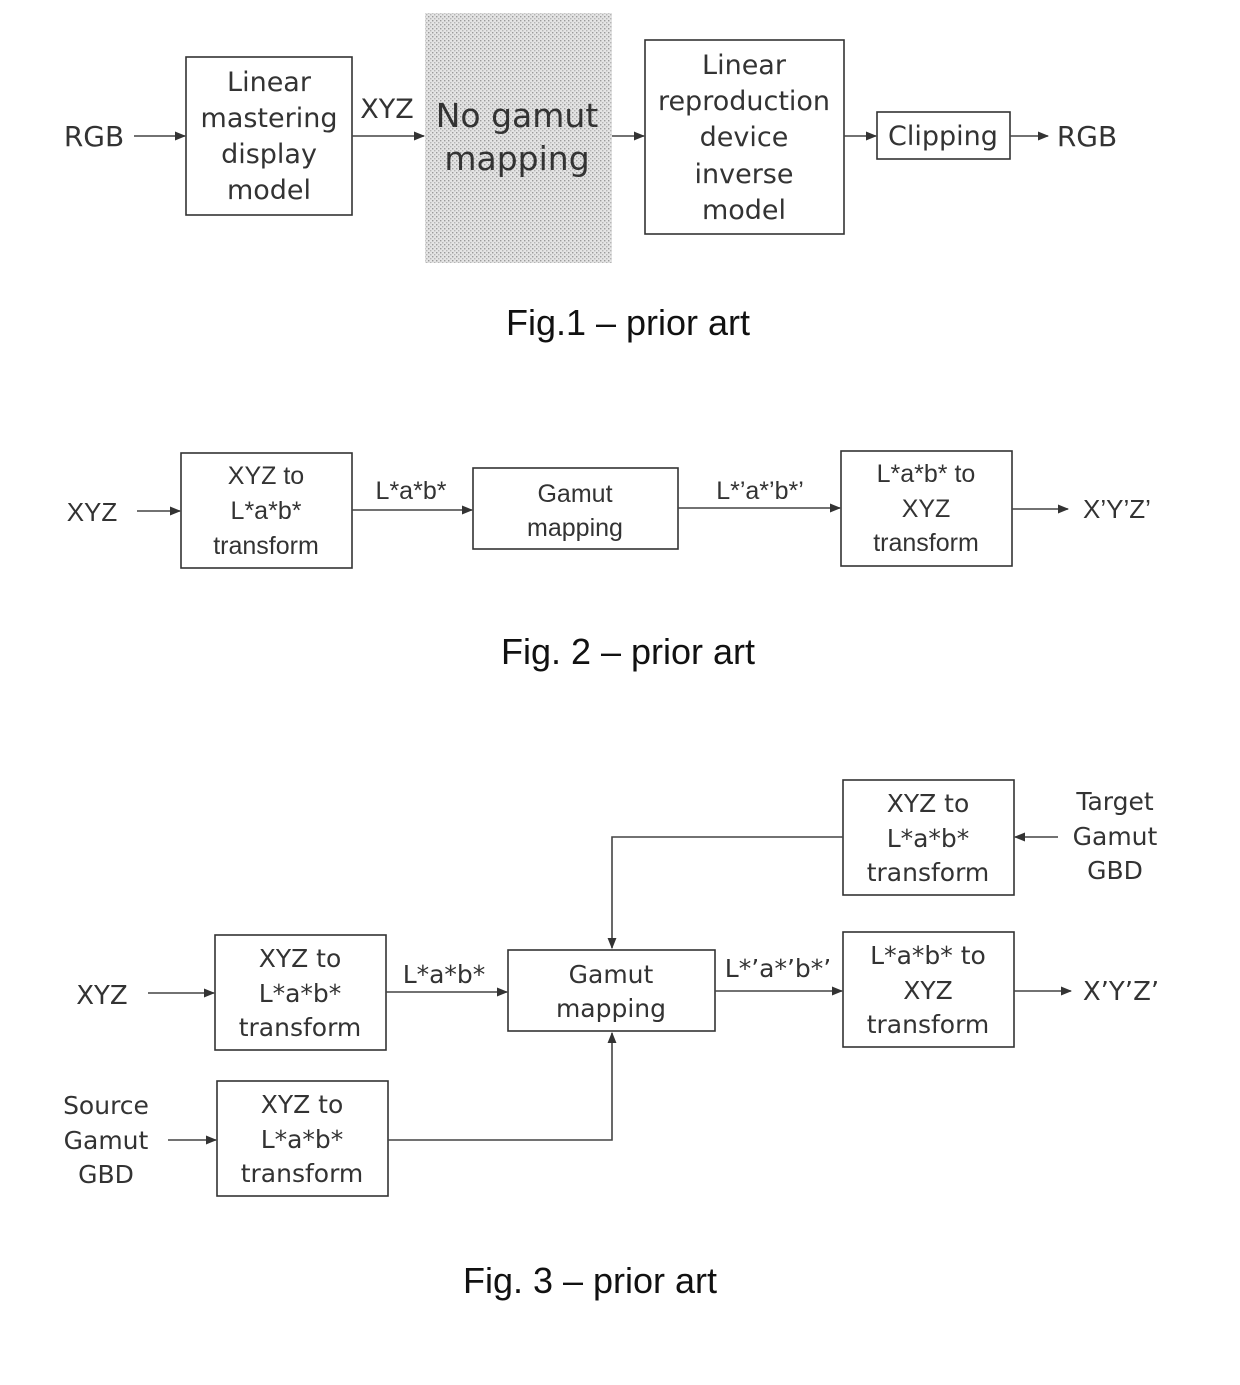 The width and height of the screenshot is (1240, 1385). Describe the element at coordinates (387, 109) in the screenshot. I see `fig1-edge-label-xyz: XYZ` at that location.